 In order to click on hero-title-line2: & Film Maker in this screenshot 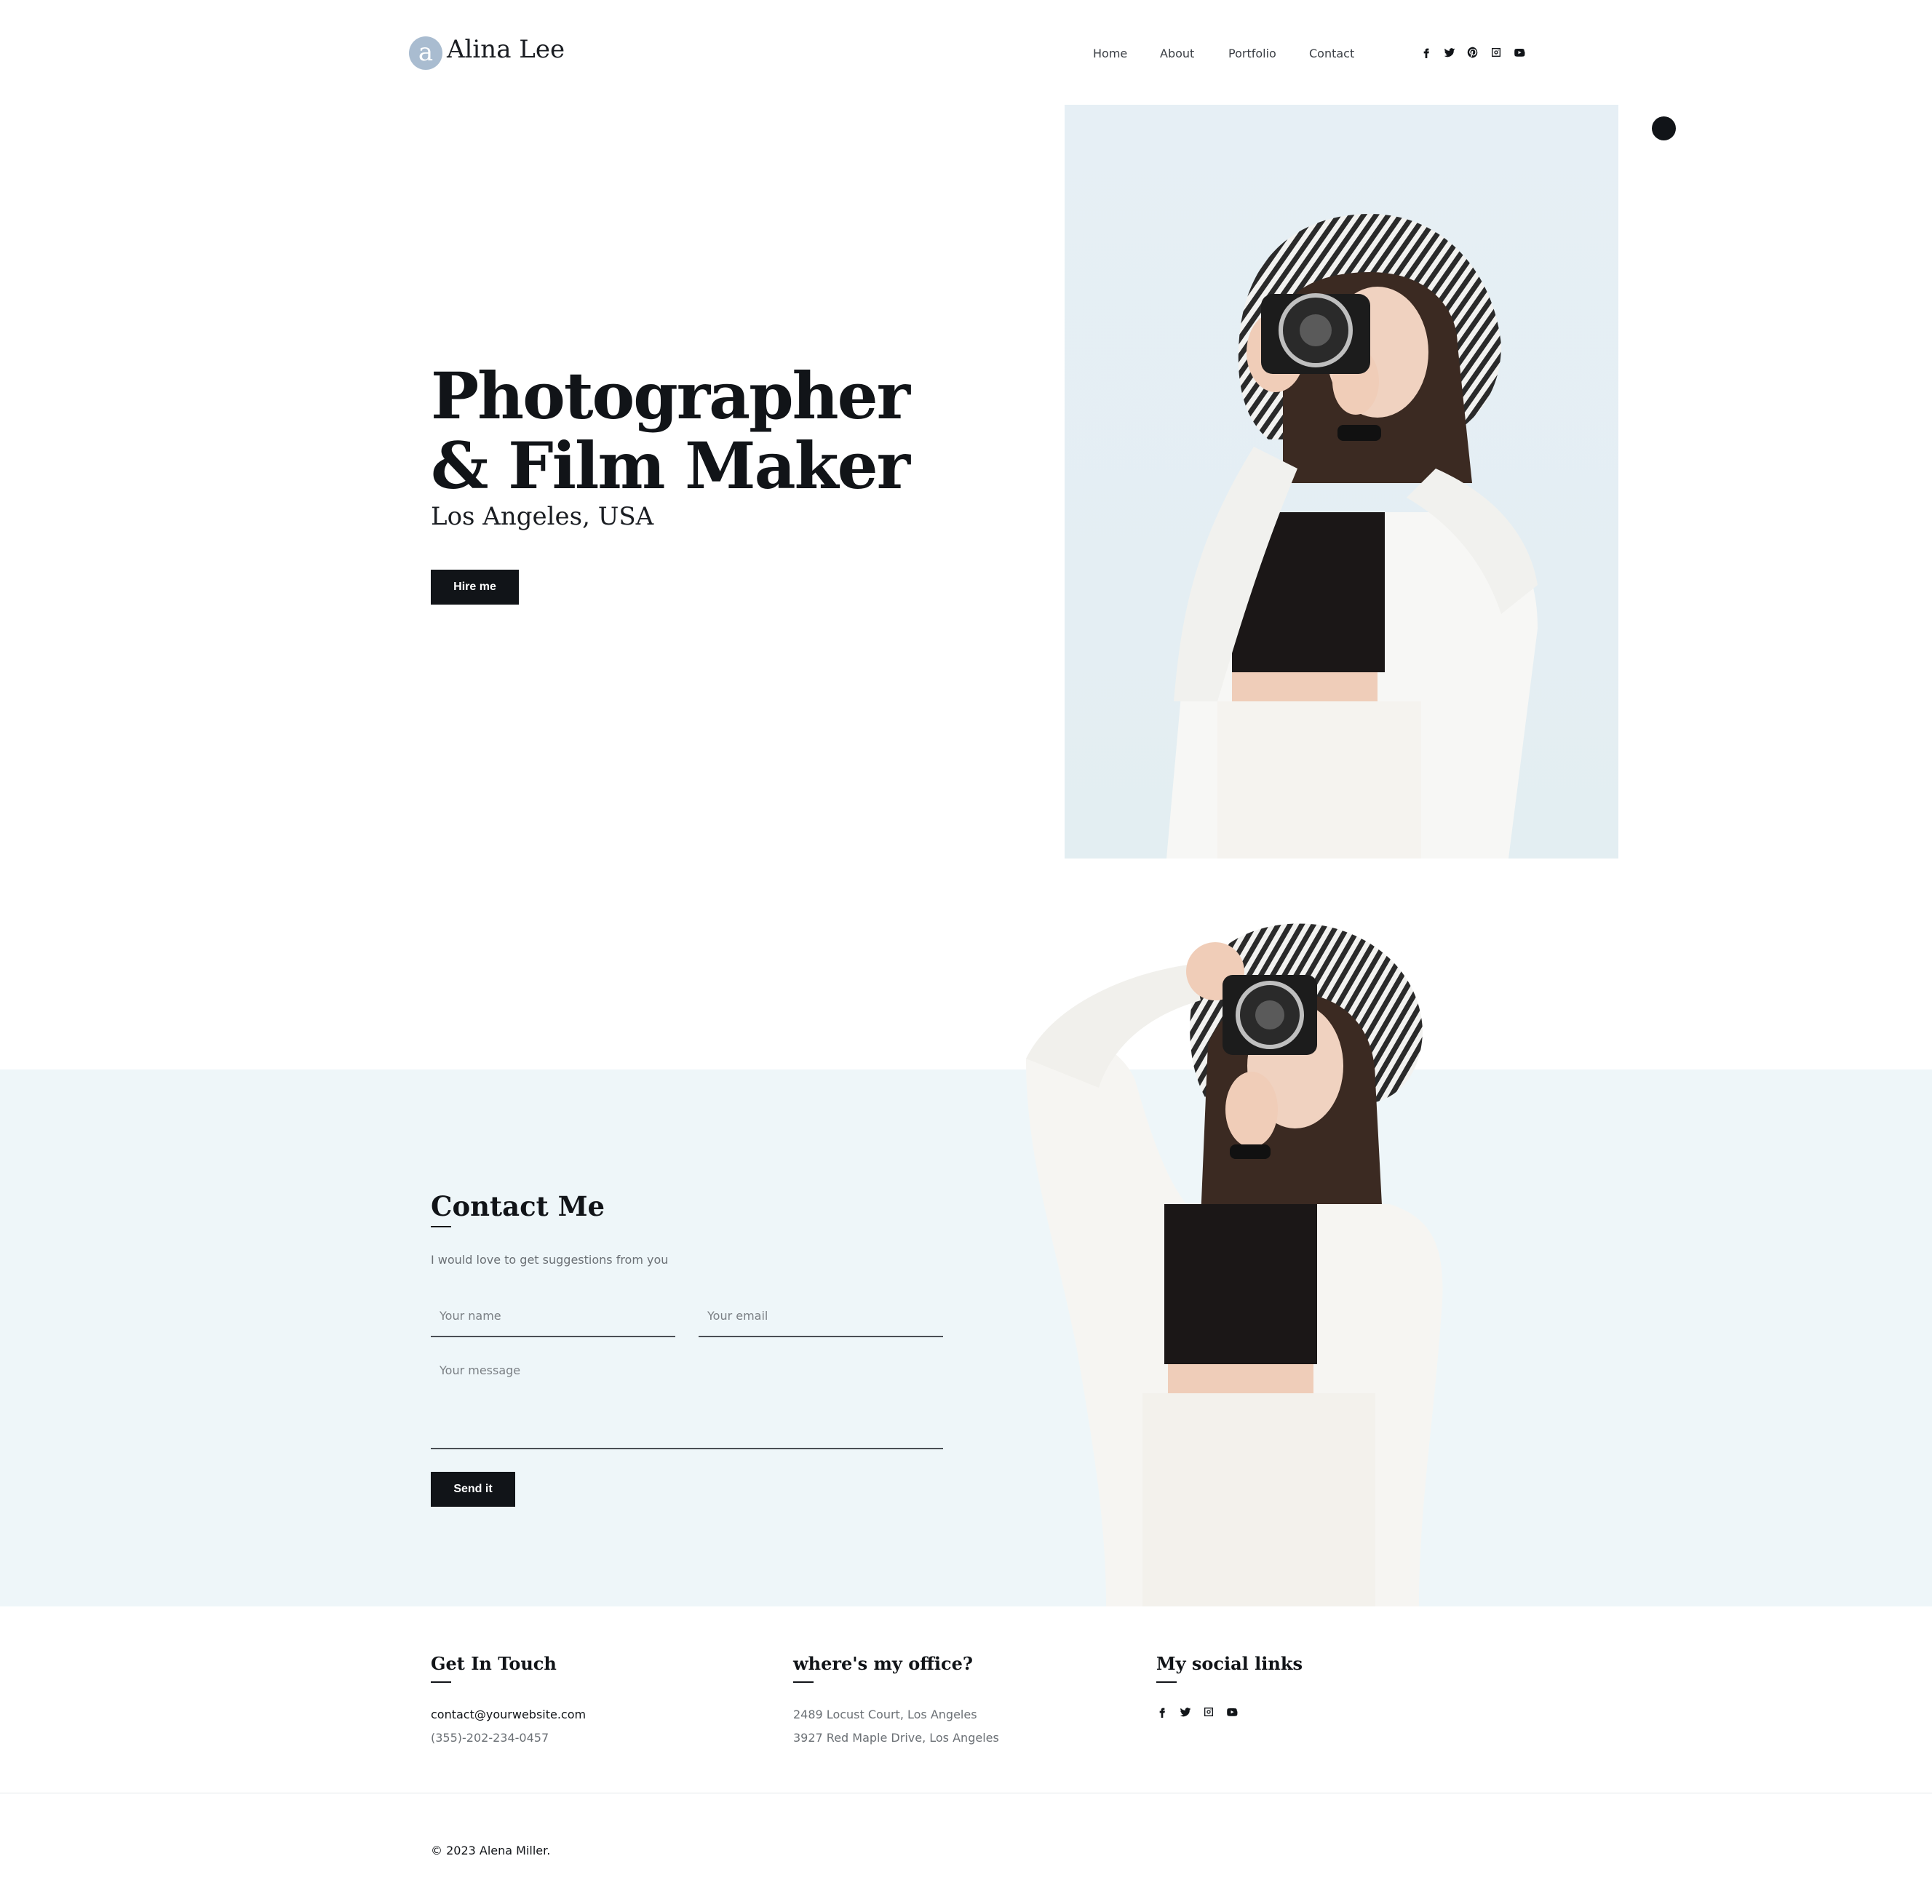, I will do `click(670, 465)`.